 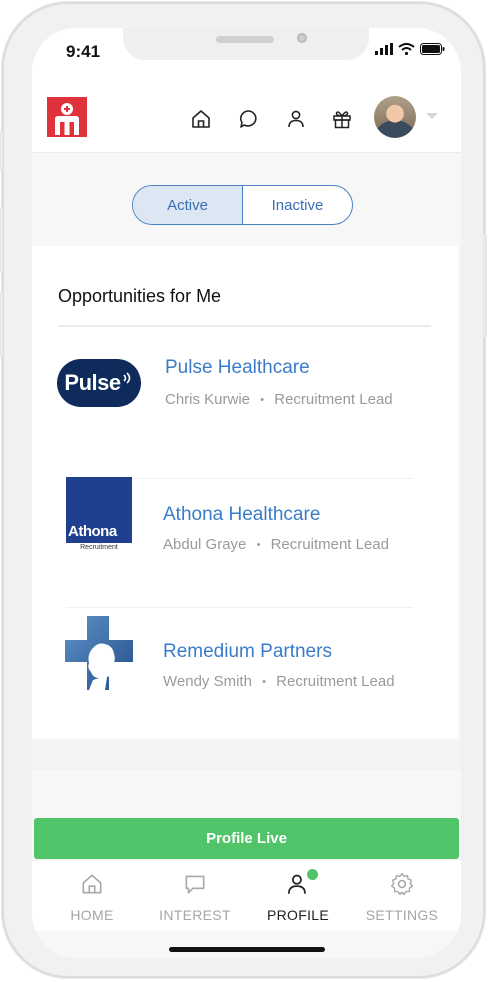 I want to click on status-toggle: Active Inactive, so click(x=242, y=205).